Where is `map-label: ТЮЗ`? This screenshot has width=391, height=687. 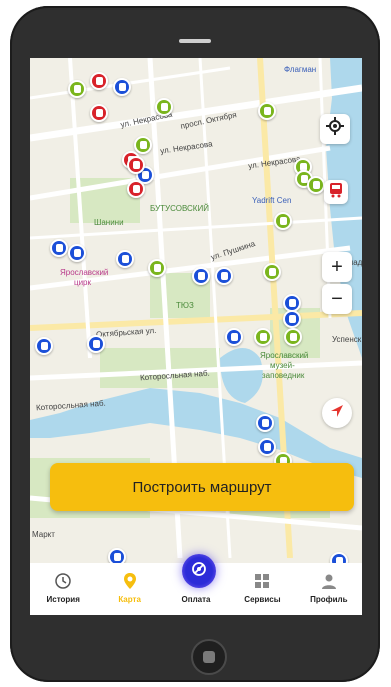 map-label: ТЮЗ is located at coordinates (185, 305).